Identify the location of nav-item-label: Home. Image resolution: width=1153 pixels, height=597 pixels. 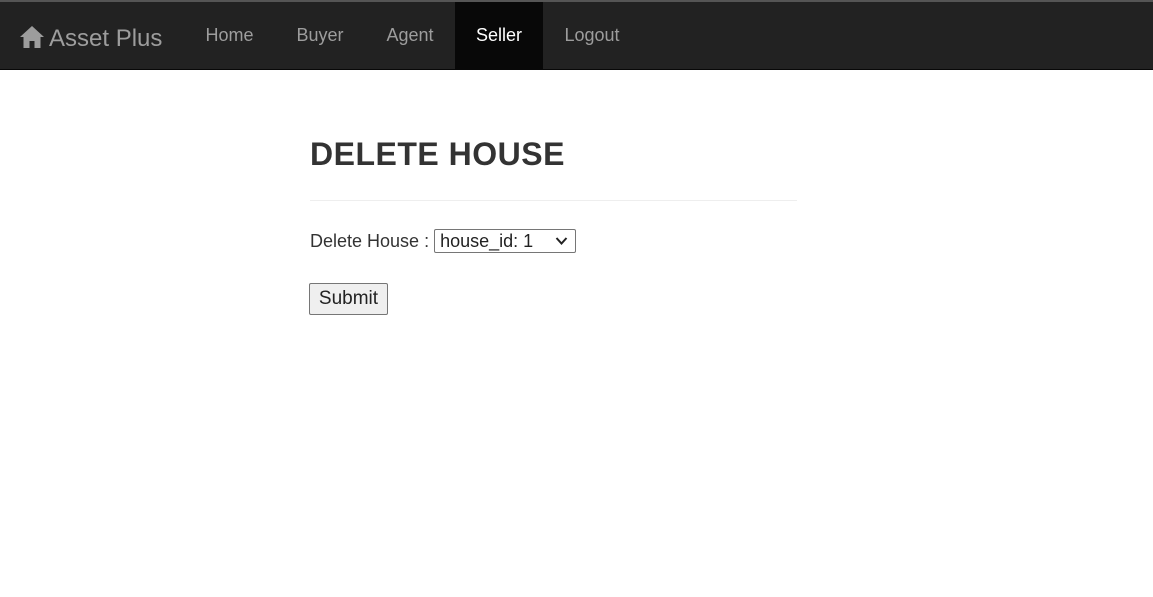
(229, 34).